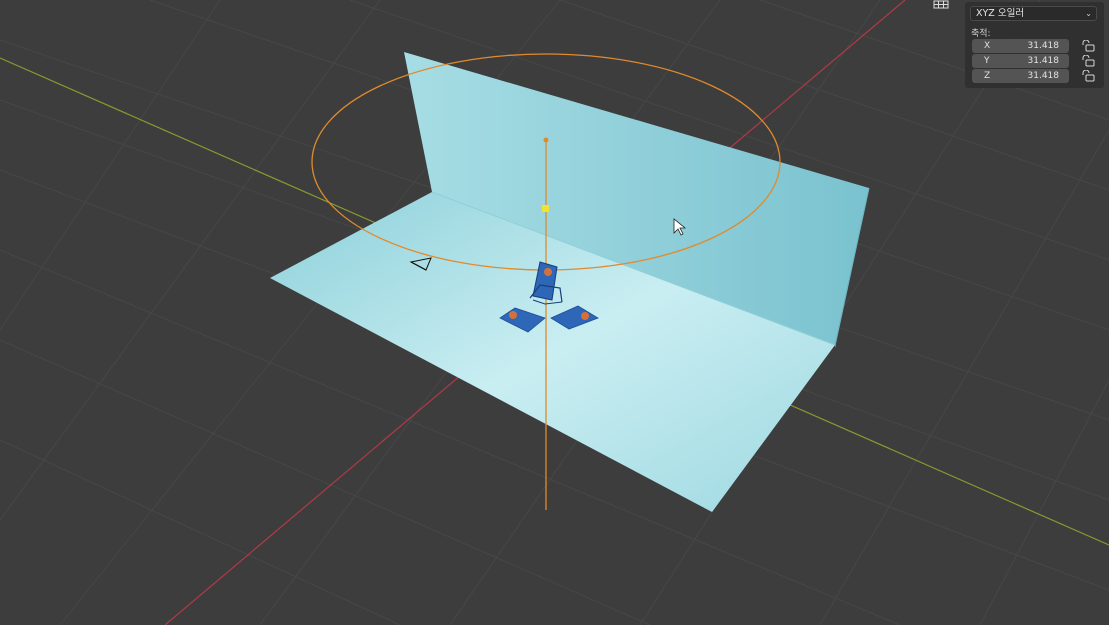  Describe the element at coordinates (987, 61) in the screenshot. I see `axis-y-name: Y` at that location.